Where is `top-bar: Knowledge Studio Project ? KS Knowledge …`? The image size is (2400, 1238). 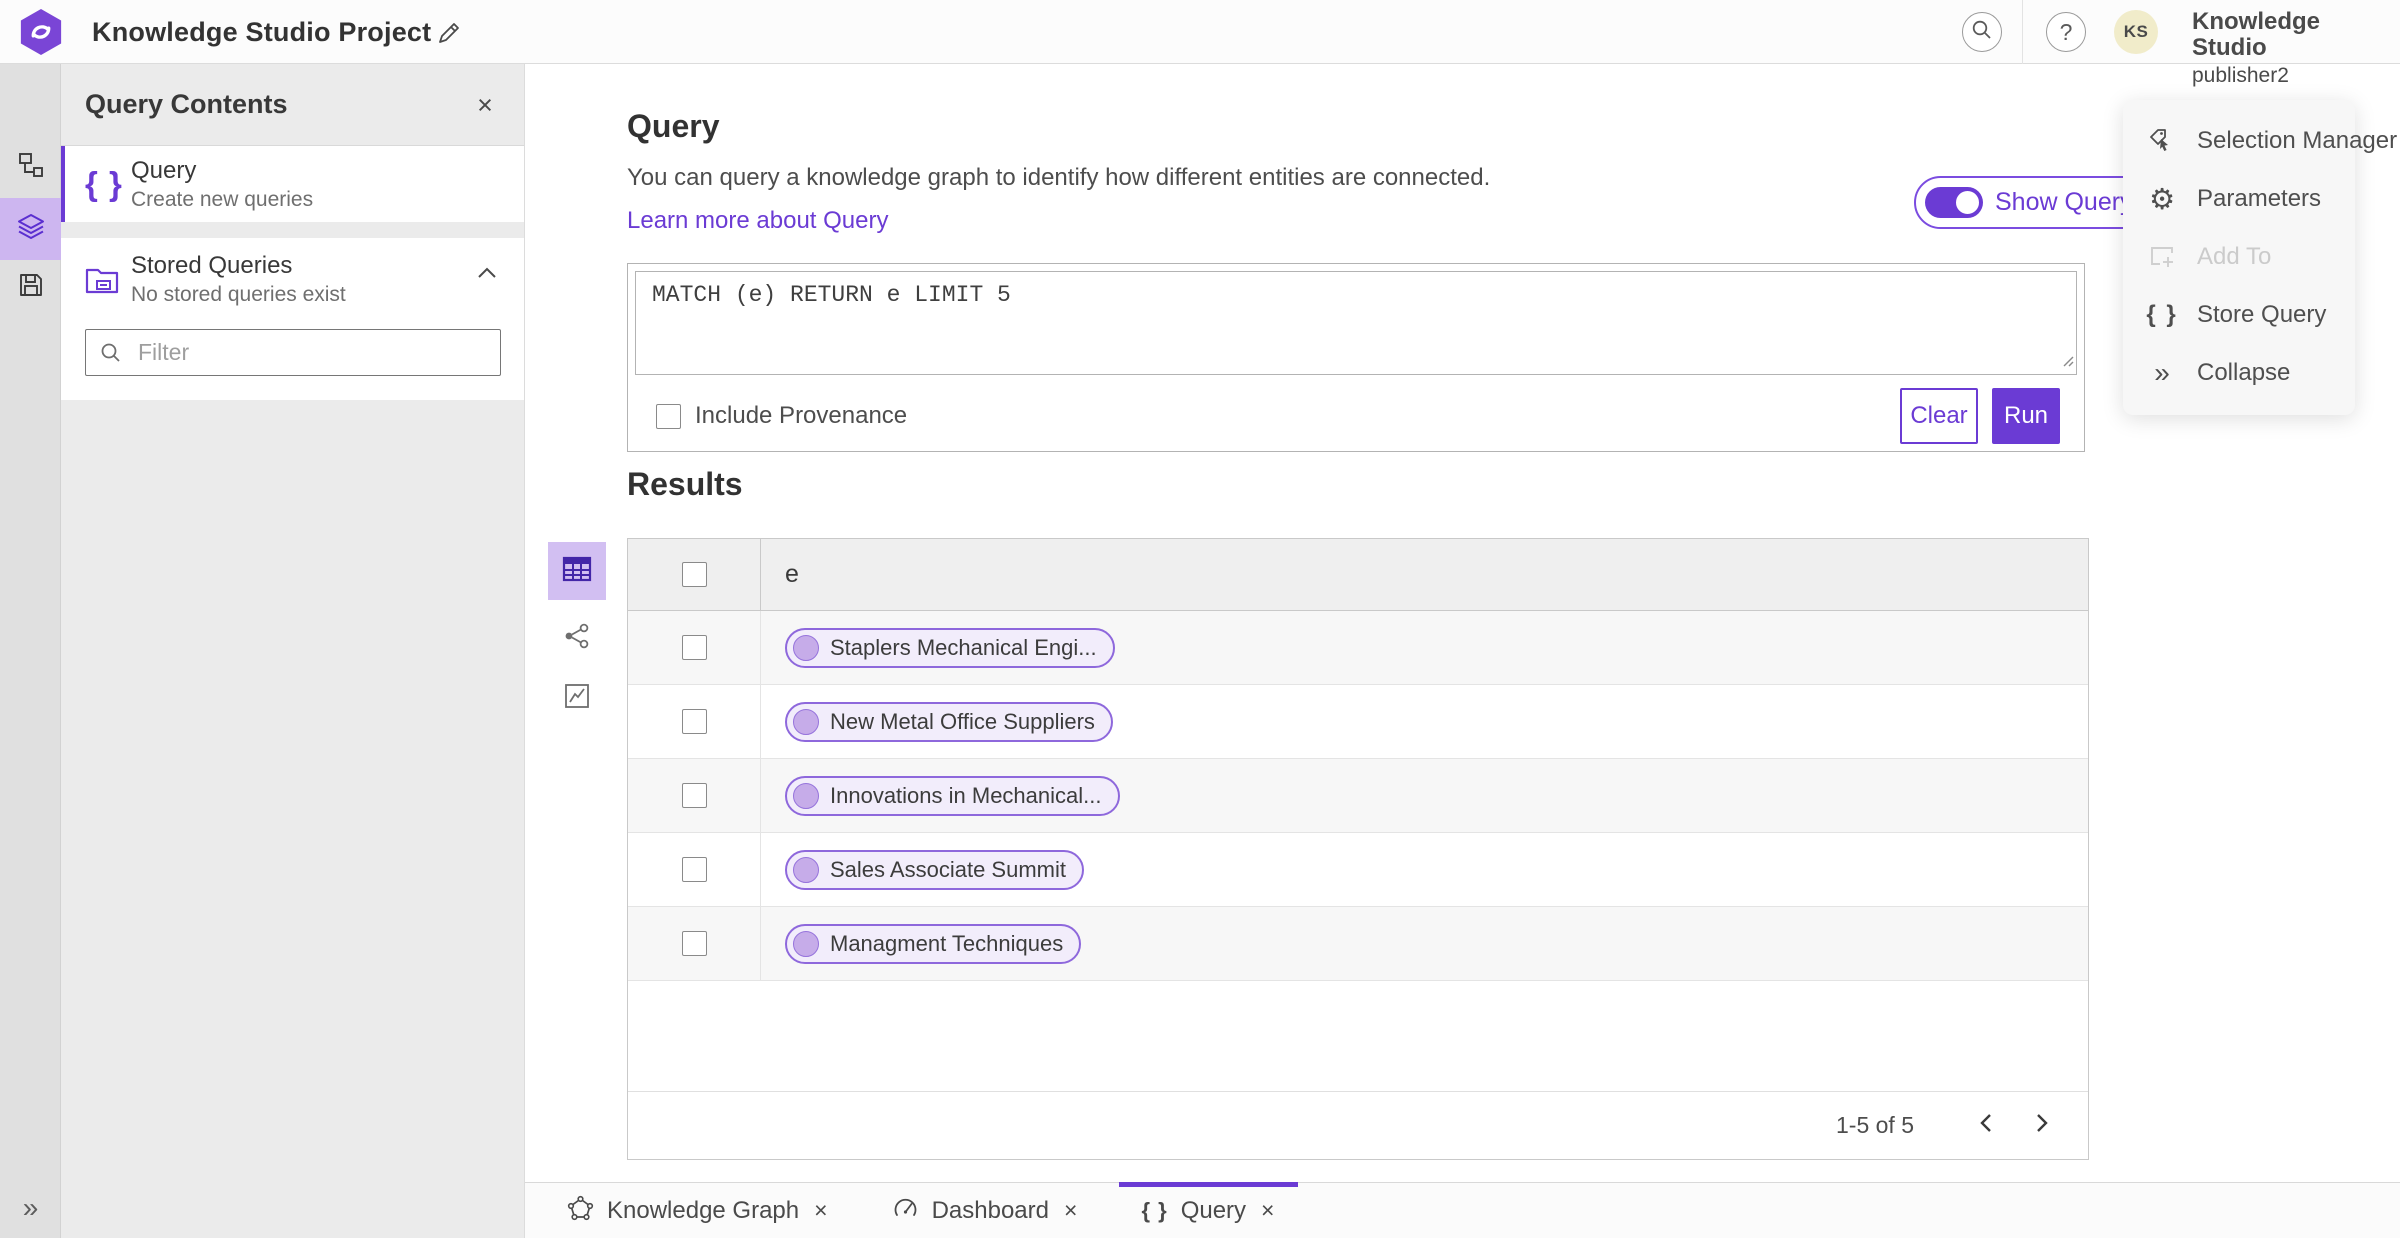 top-bar: Knowledge Studio Project ? KS Knowledge … is located at coordinates (1200, 43).